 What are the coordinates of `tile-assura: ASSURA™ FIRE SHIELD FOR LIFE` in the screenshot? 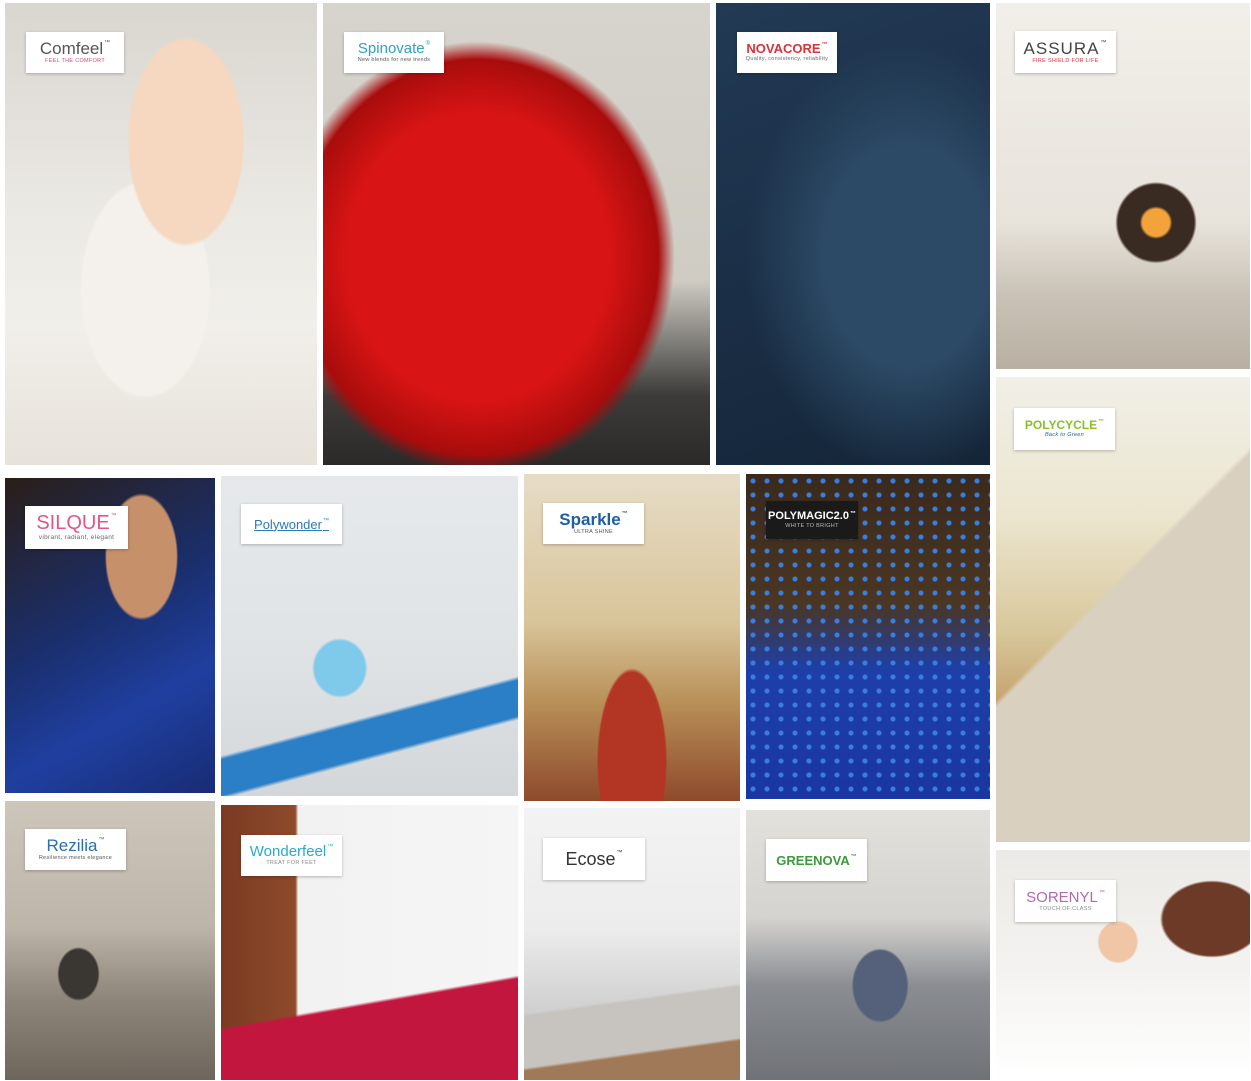 It's located at (1123, 186).